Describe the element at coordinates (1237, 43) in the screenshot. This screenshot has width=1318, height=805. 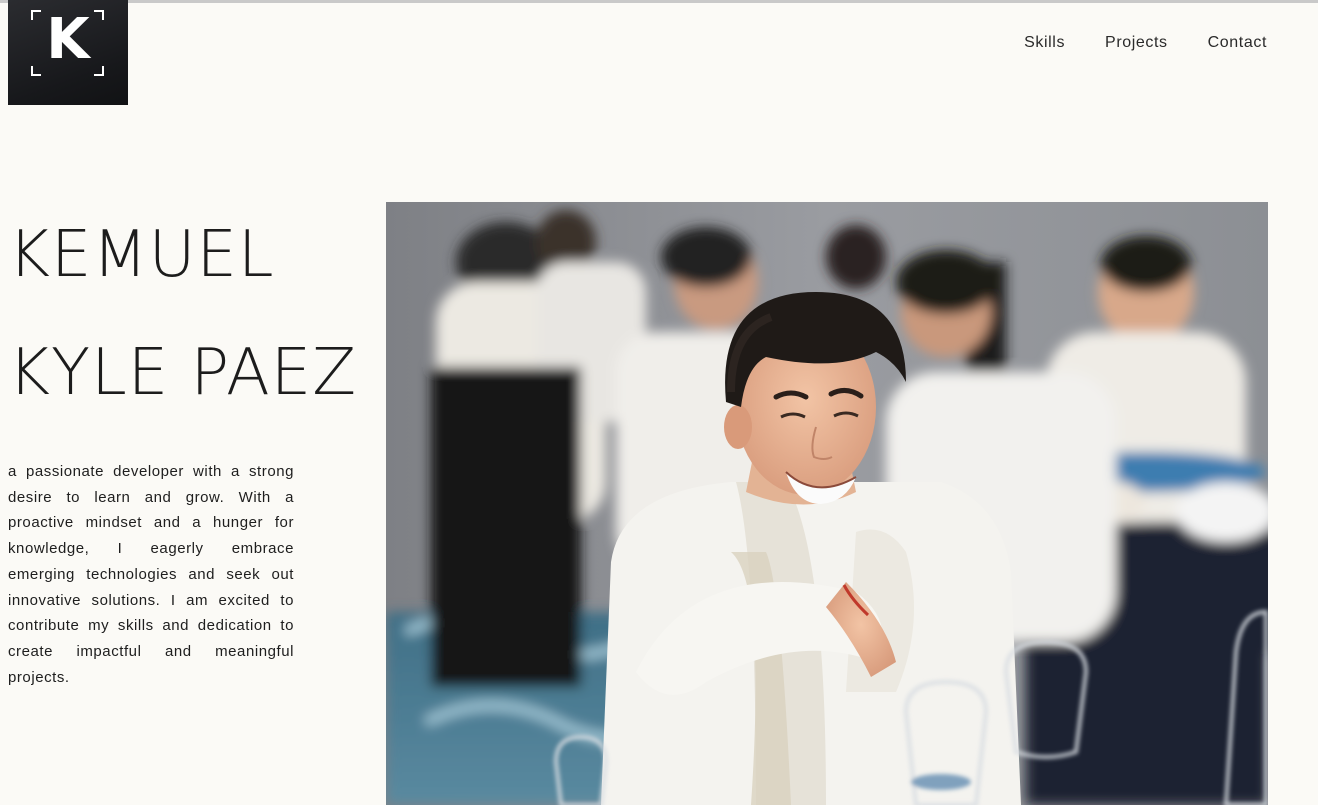
I see `nav-link-contact: Contact` at that location.